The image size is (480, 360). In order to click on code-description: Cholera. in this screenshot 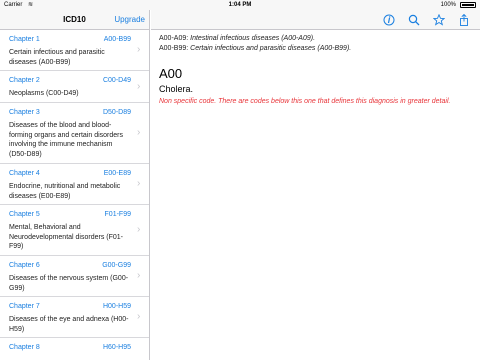, I will do `click(176, 89)`.